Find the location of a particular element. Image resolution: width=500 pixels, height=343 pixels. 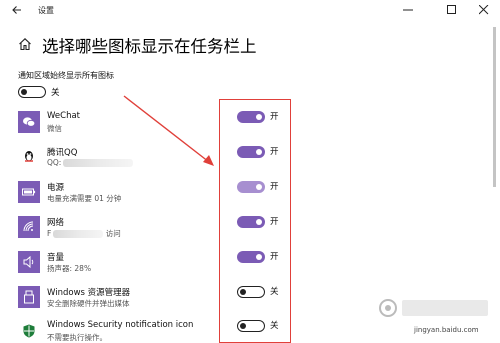

scrollbar-thumb is located at coordinates (494, 107).